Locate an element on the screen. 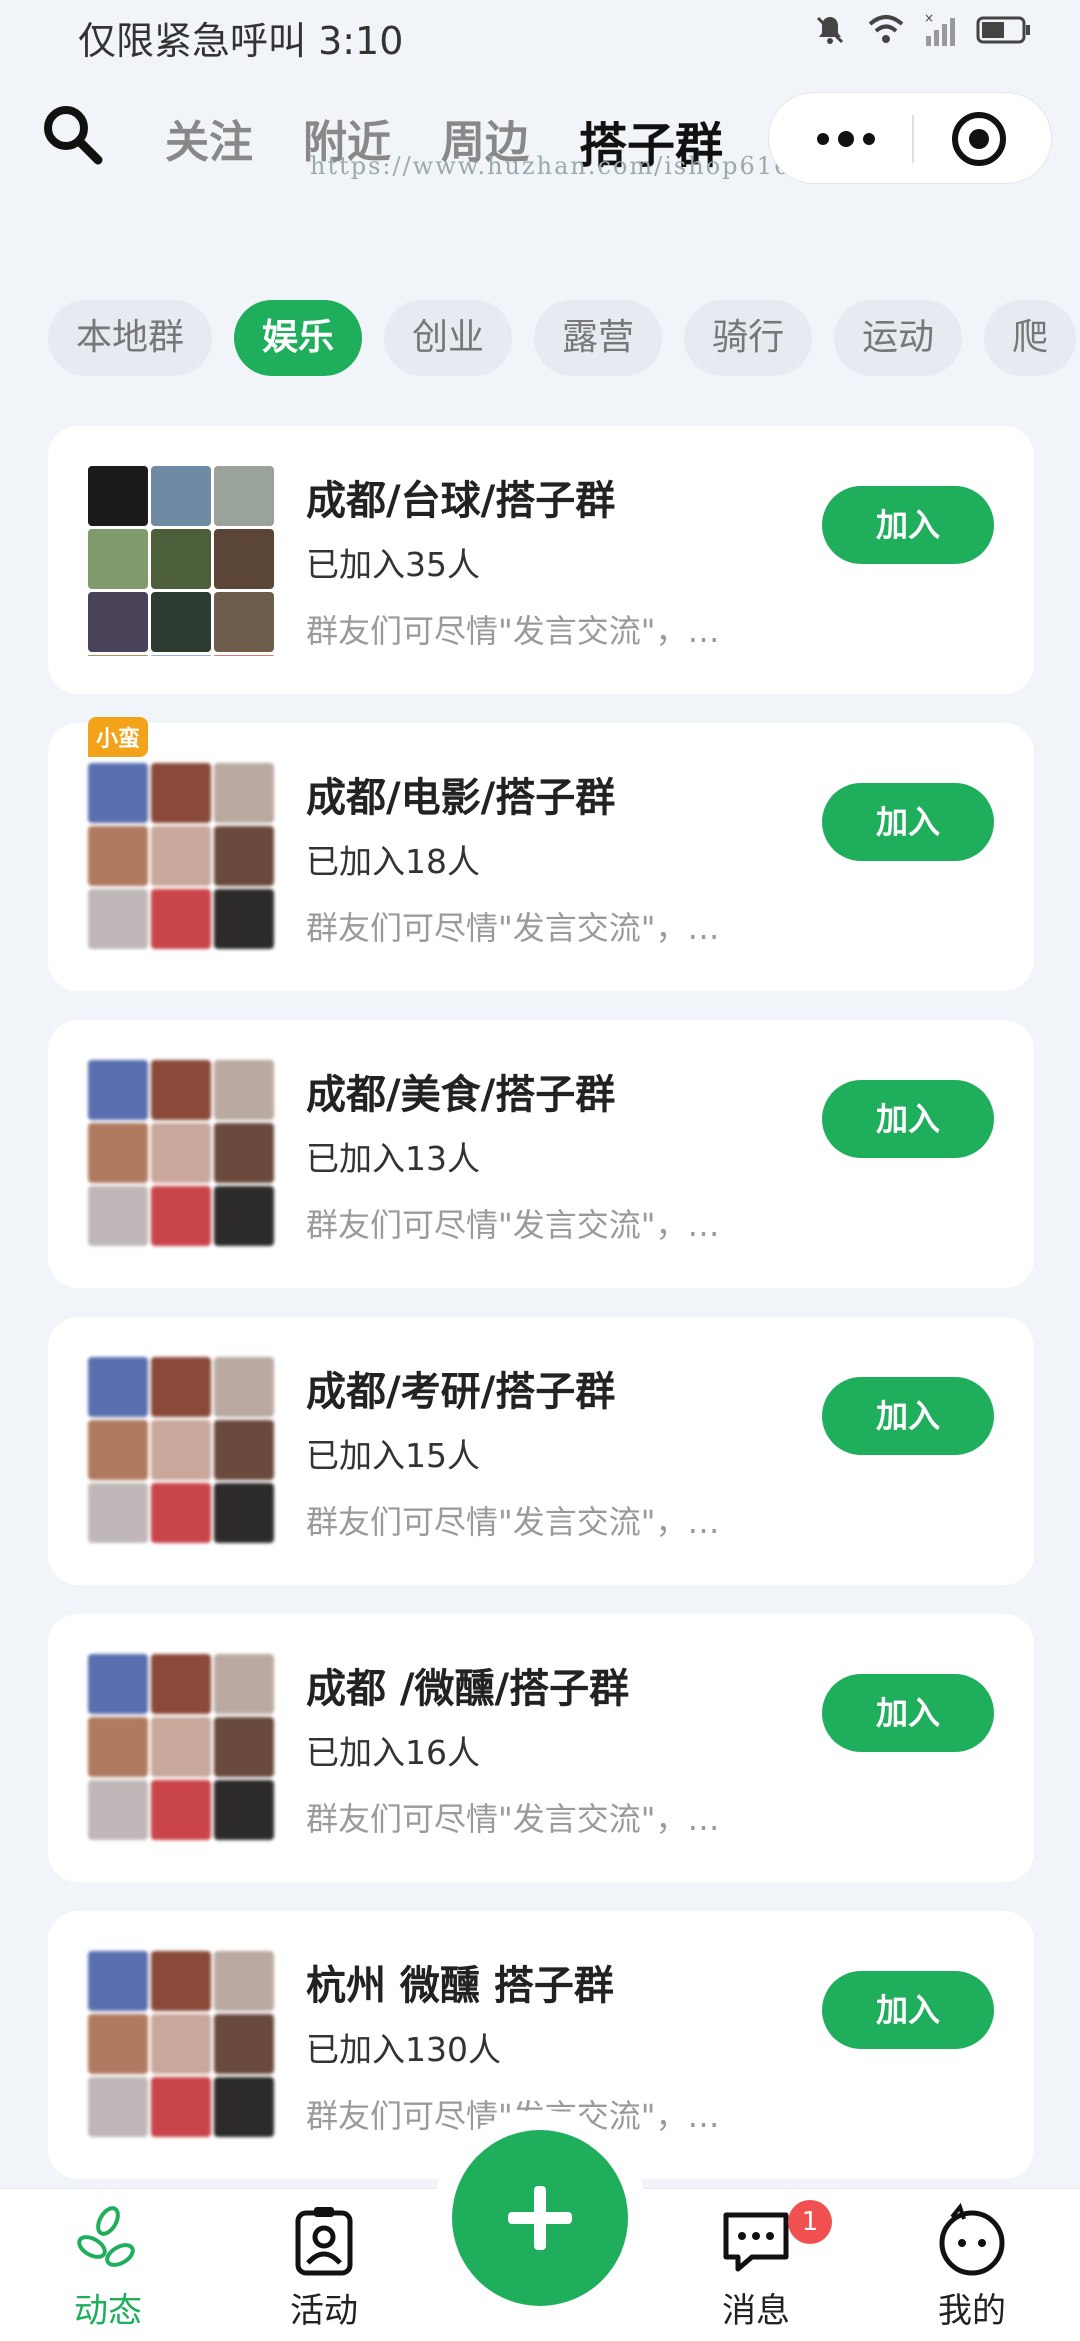 This screenshot has height=2341, width=1080. clipboard-user-icon is located at coordinates (324, 2241).